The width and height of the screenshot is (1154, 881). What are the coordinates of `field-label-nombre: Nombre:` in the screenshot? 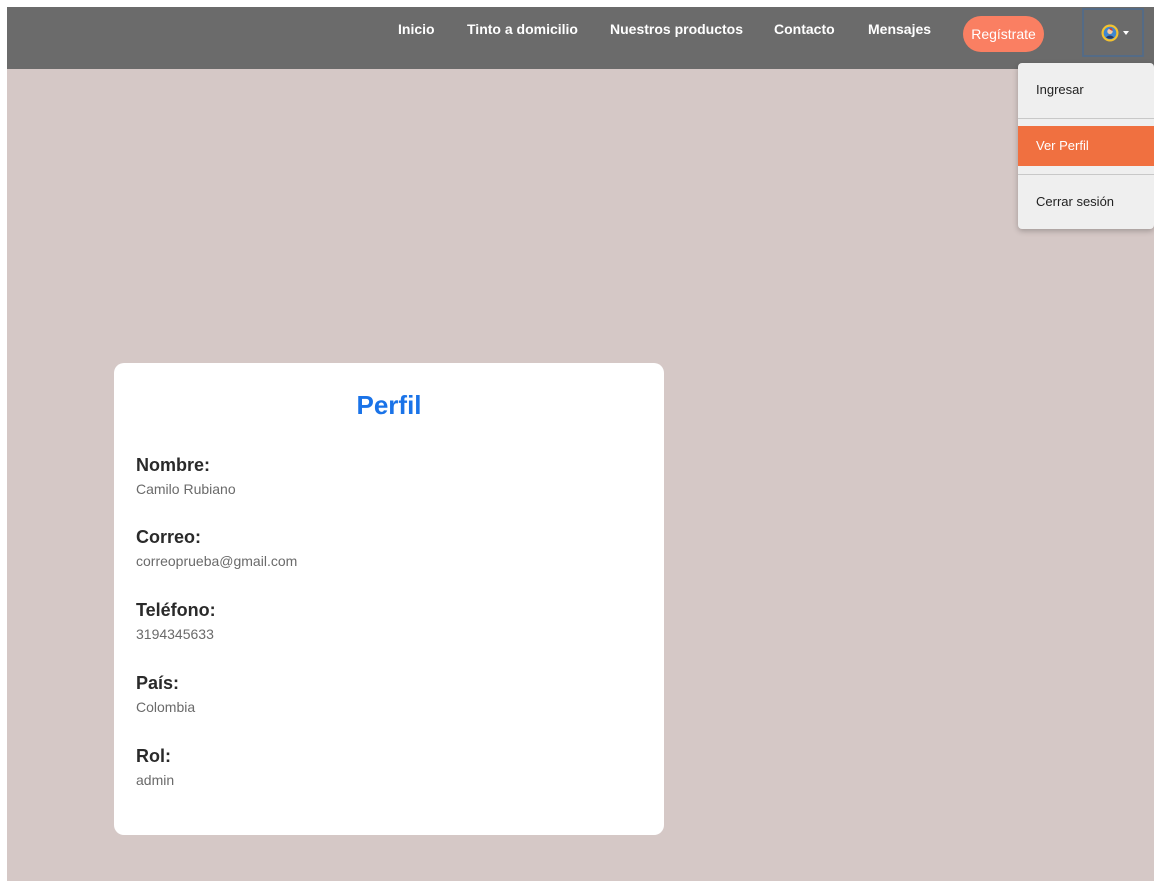 It's located at (173, 465).